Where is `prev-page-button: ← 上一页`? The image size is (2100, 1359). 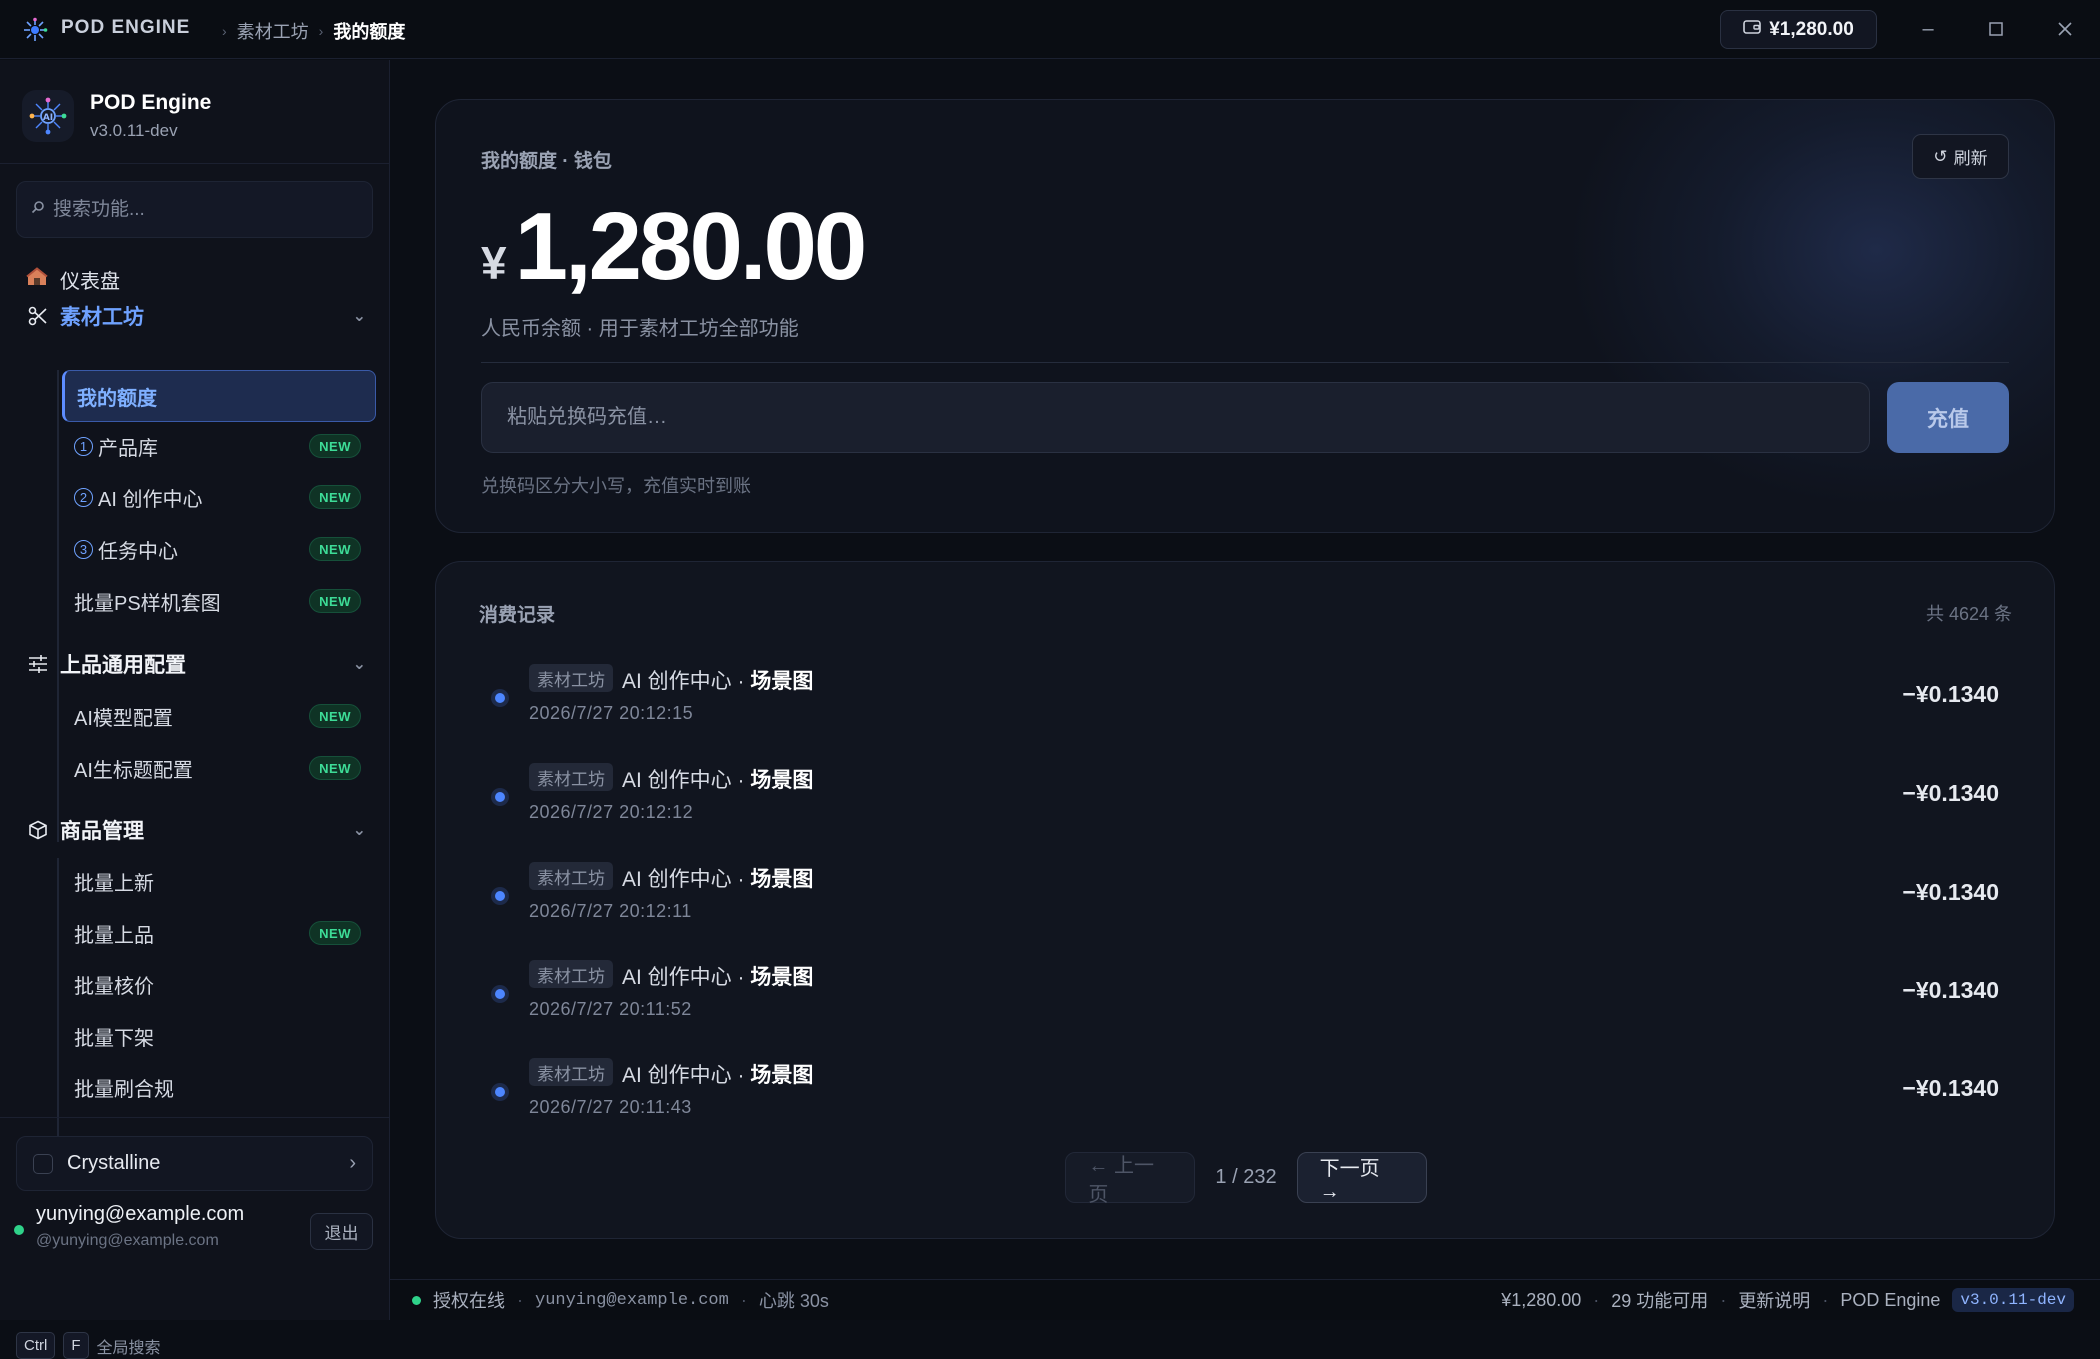
prev-page-button: ← 上一页 is located at coordinates (1130, 1179).